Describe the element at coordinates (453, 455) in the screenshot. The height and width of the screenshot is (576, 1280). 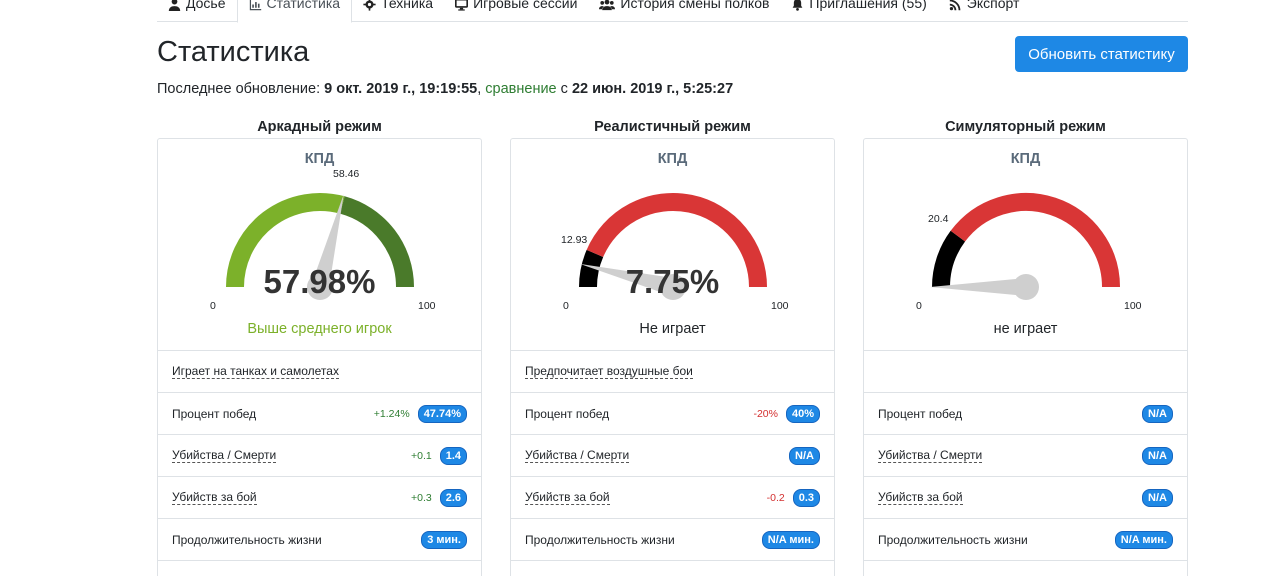
I see `stat-value-badge: 1.4` at that location.